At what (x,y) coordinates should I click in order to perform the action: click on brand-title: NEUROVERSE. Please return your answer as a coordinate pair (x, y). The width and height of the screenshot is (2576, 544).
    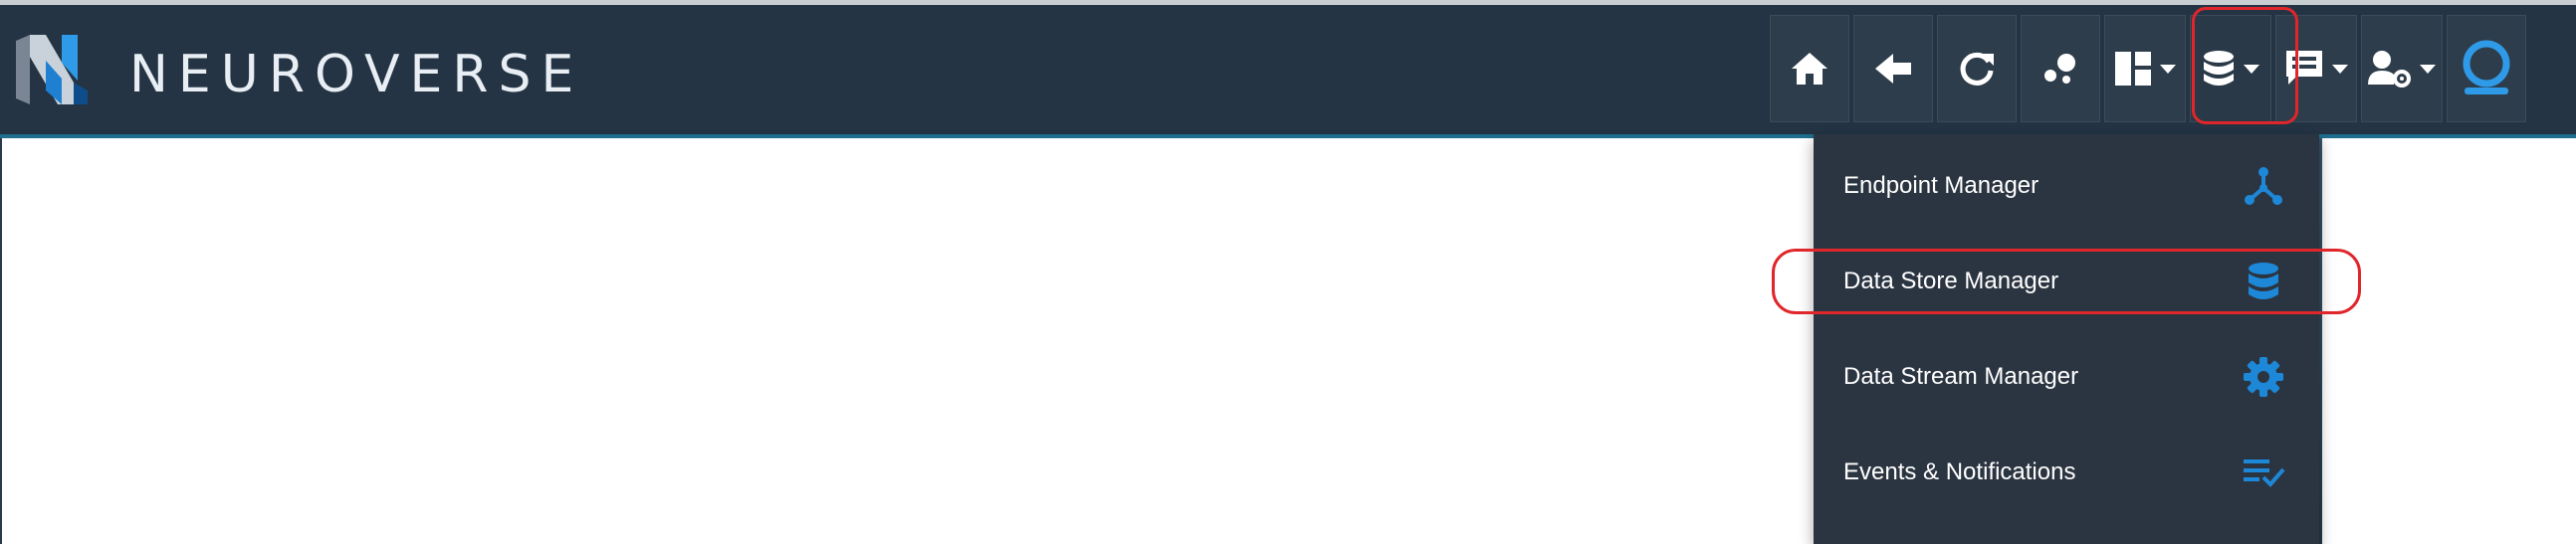
    Looking at the image, I should click on (356, 75).